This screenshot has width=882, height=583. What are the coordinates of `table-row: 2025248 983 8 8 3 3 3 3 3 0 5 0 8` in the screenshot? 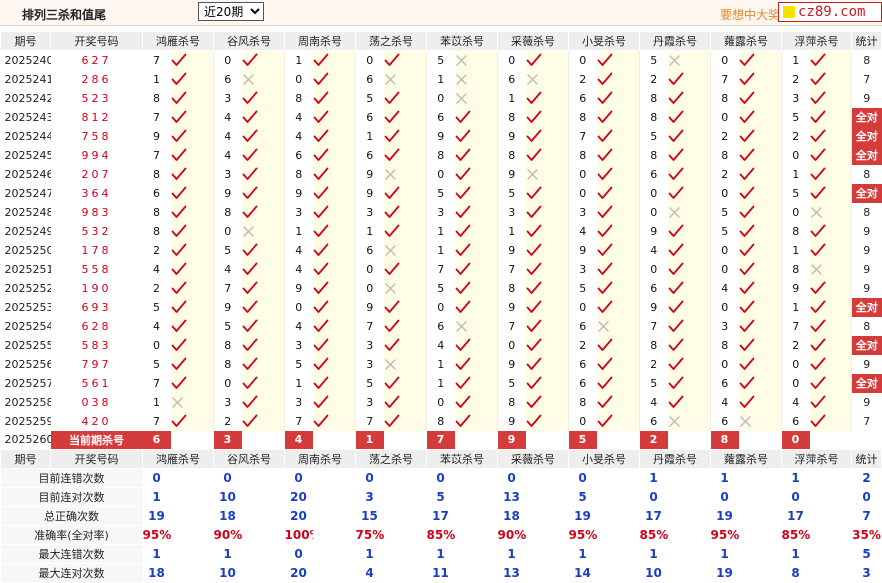 It's located at (441, 212).